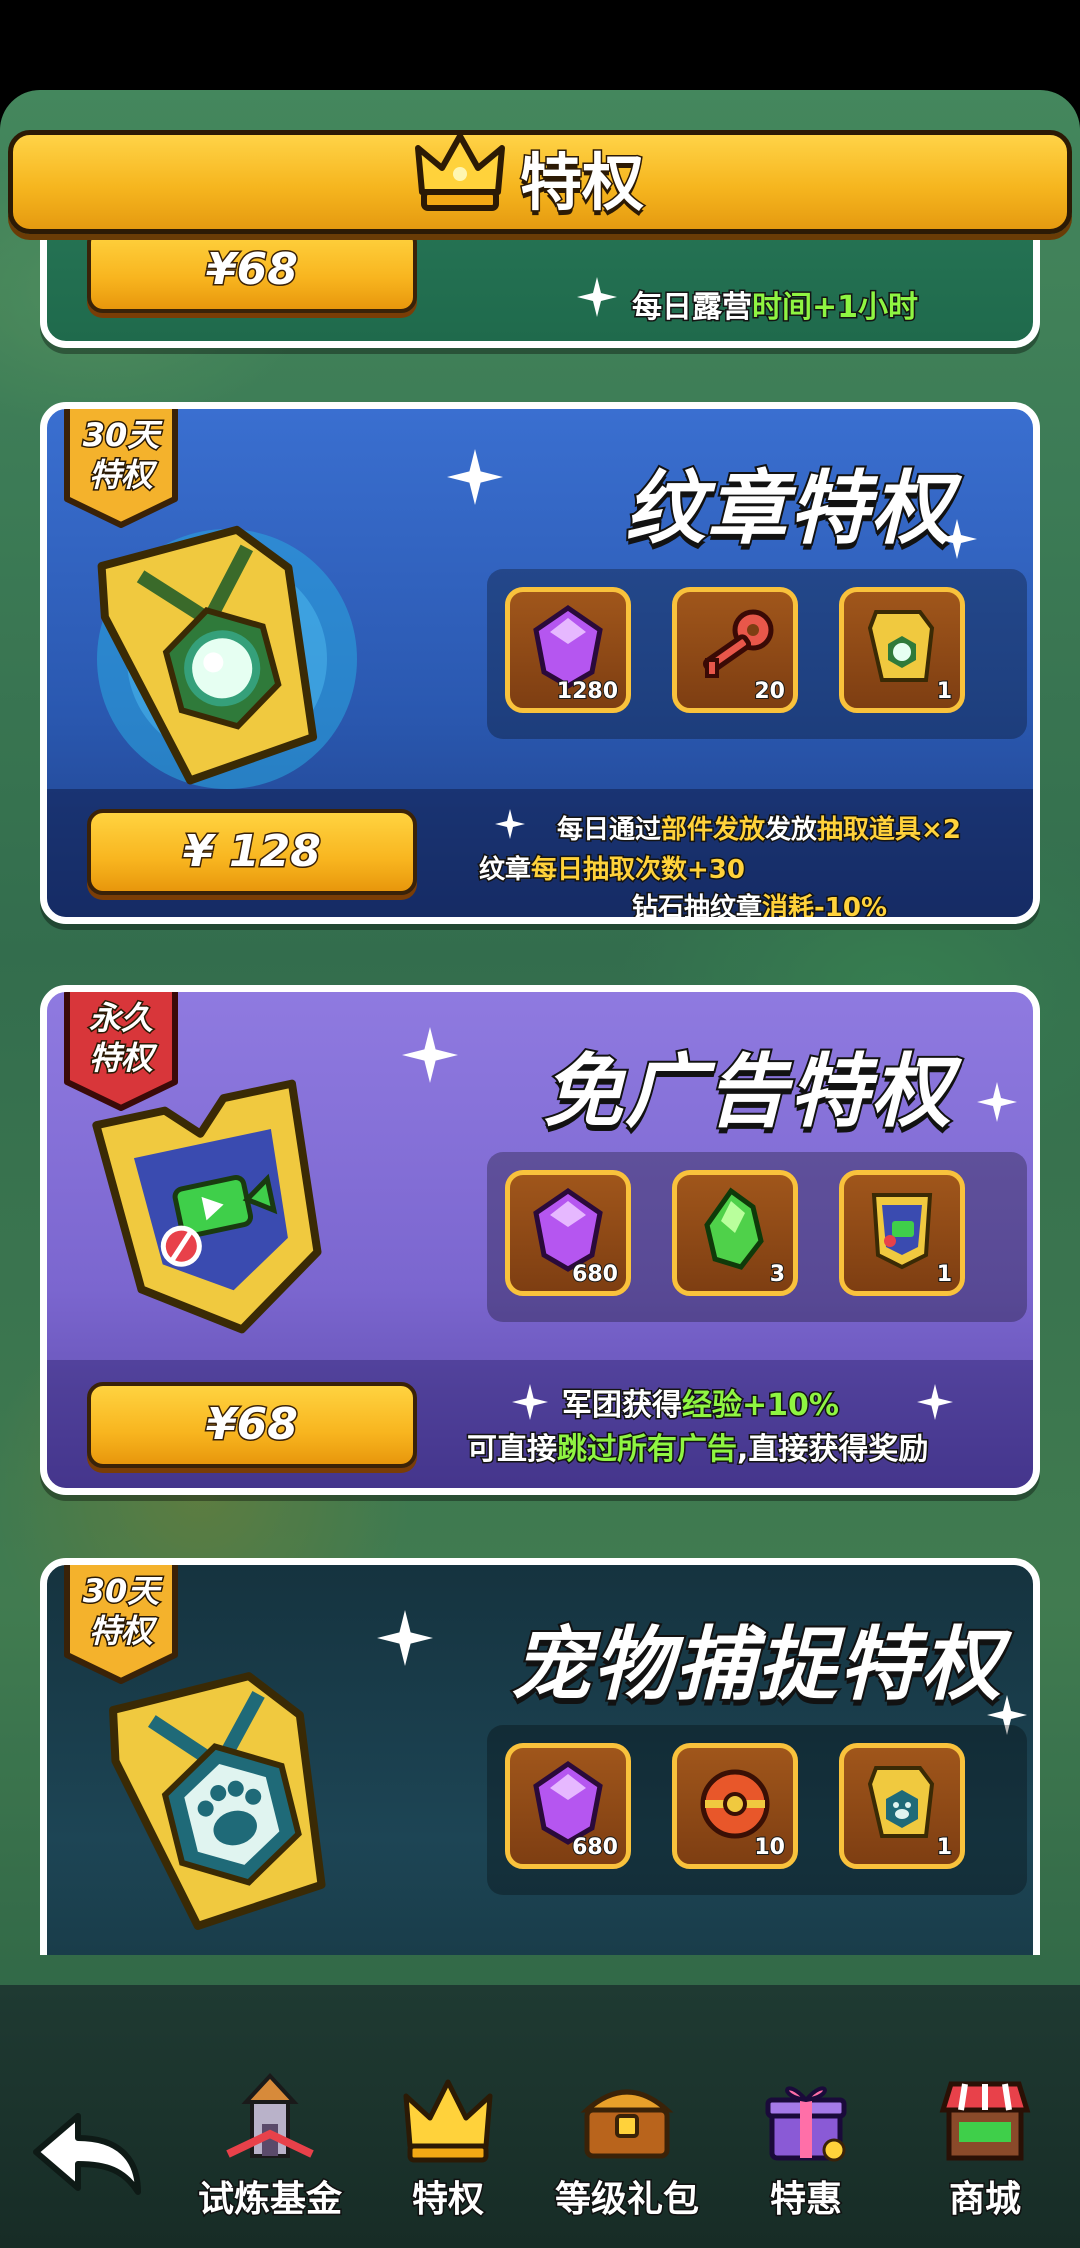 Image resolution: width=1080 pixels, height=2248 pixels. Describe the element at coordinates (627, 2124) in the screenshot. I see `treasure-chest-icon` at that location.